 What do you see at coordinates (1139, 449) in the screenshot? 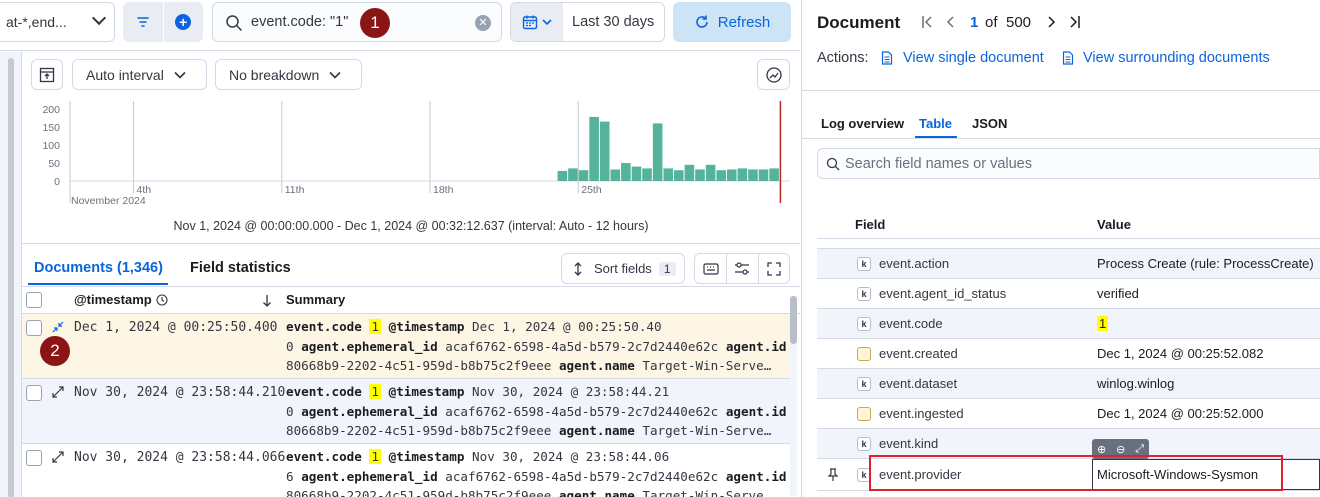
I see `expand-cell-icon: ⤢` at bounding box center [1139, 449].